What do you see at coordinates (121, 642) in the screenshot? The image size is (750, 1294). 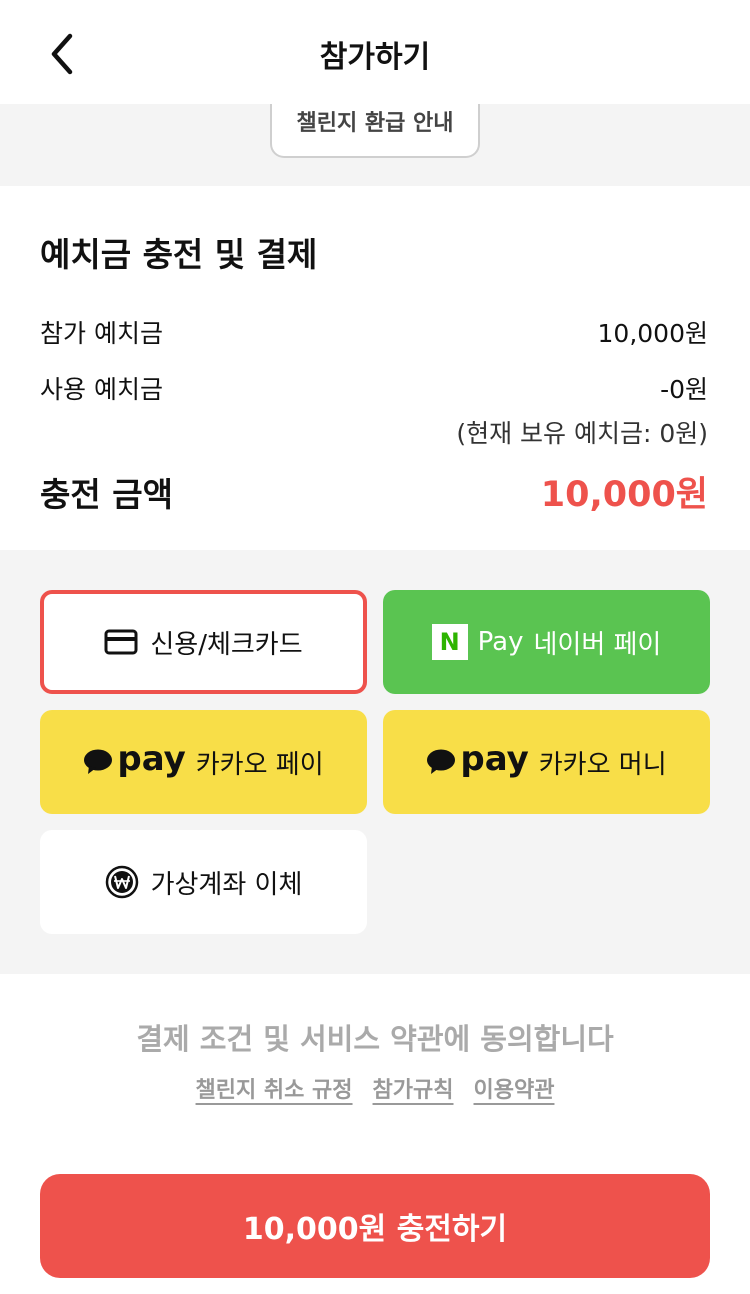 I see `credit-card-icon` at bounding box center [121, 642].